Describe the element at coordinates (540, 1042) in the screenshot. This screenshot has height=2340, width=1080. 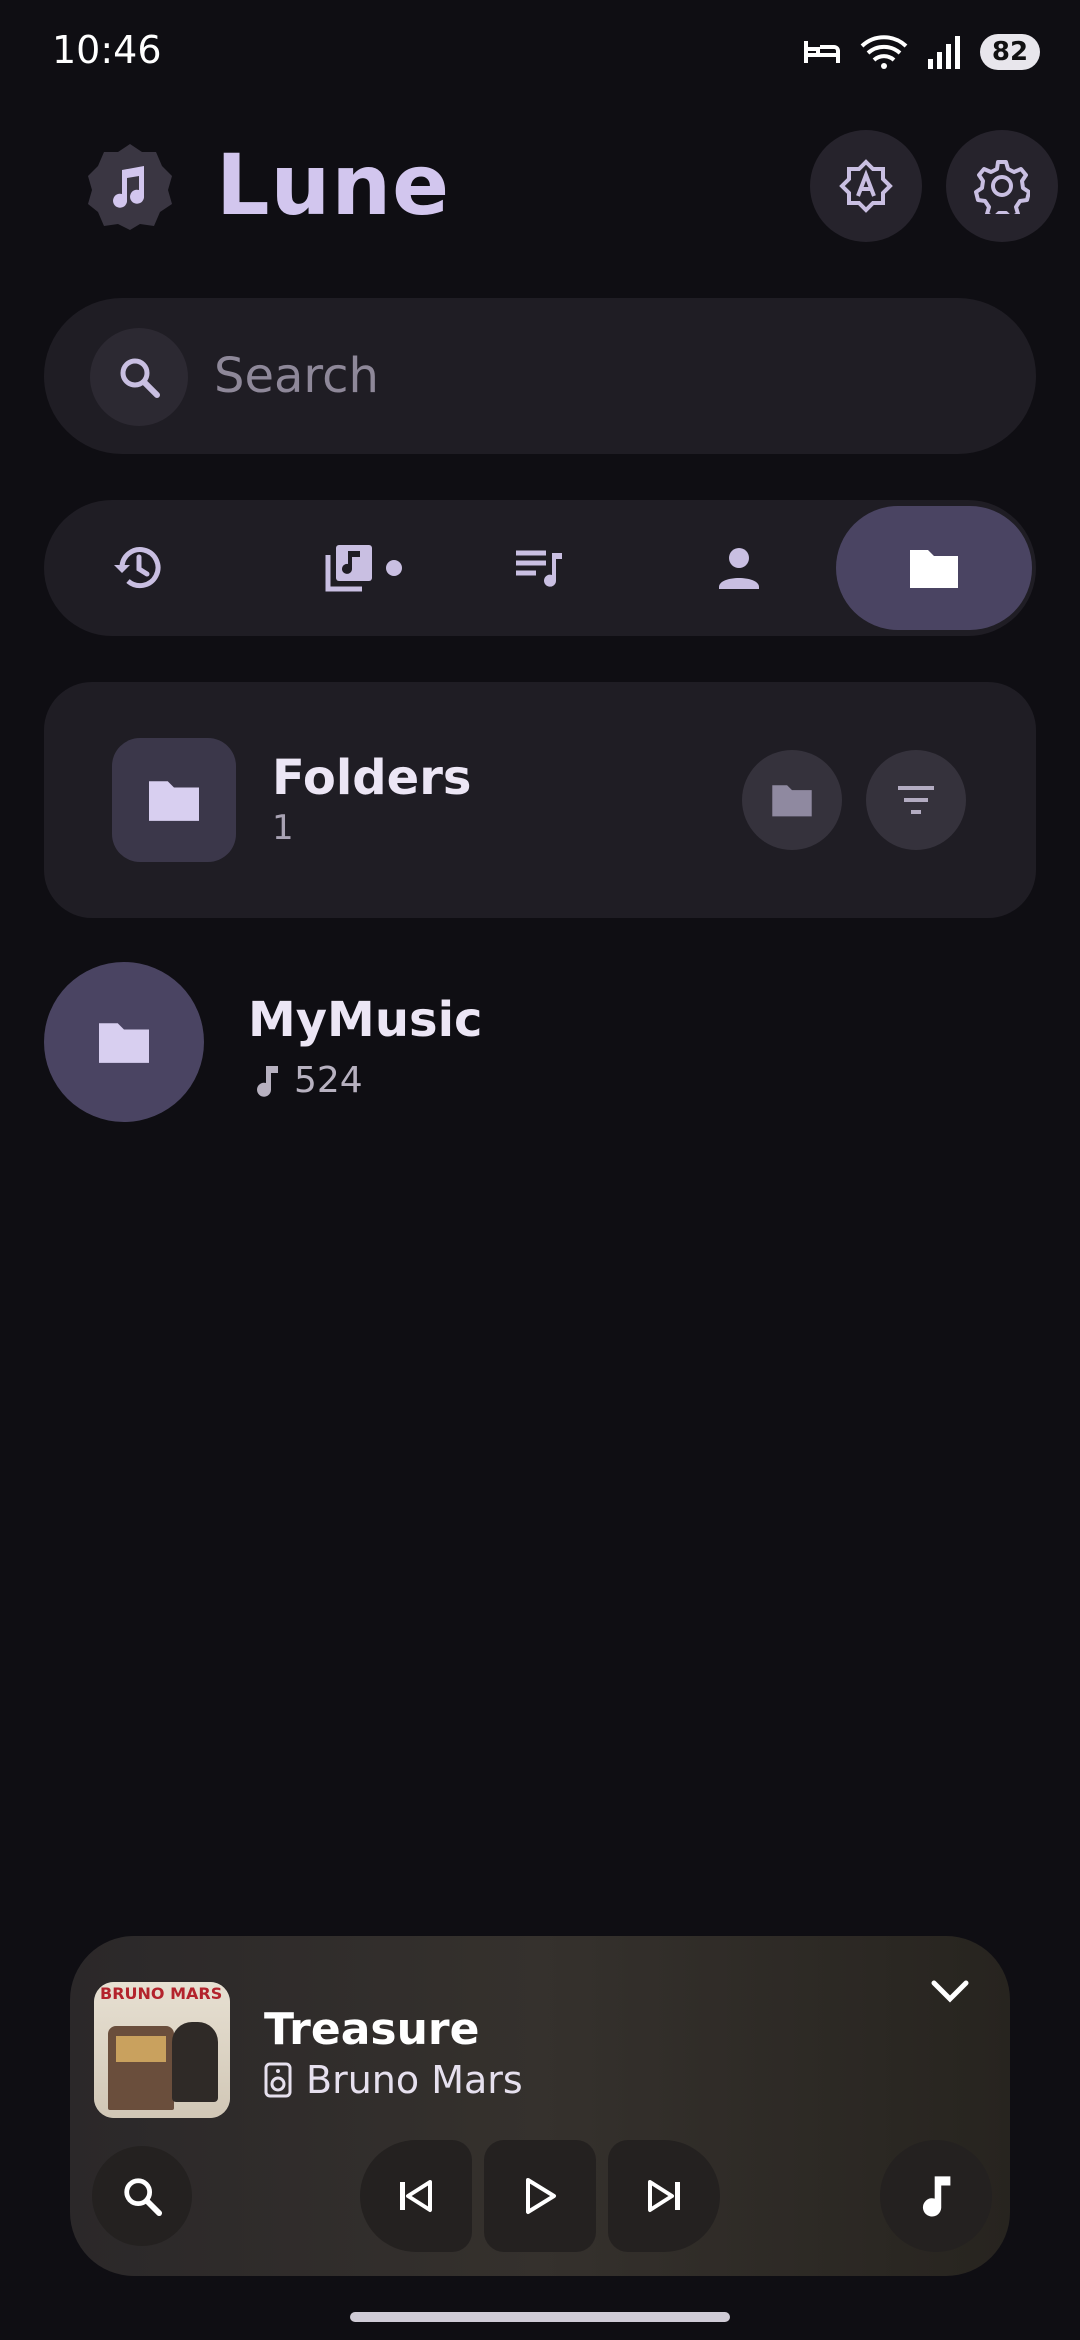
I see `list-item: MyMusic 524` at that location.